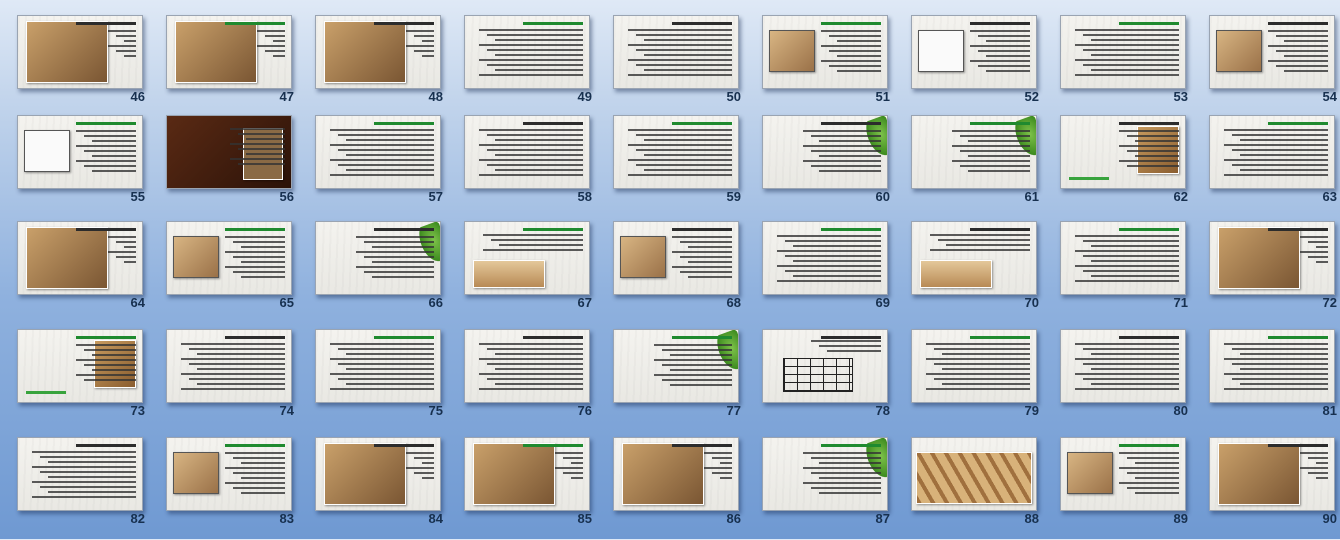 The height and width of the screenshot is (540, 1340). Describe the element at coordinates (1273, 163) in the screenshot. I see `slide-thumbnail-63: 63` at that location.